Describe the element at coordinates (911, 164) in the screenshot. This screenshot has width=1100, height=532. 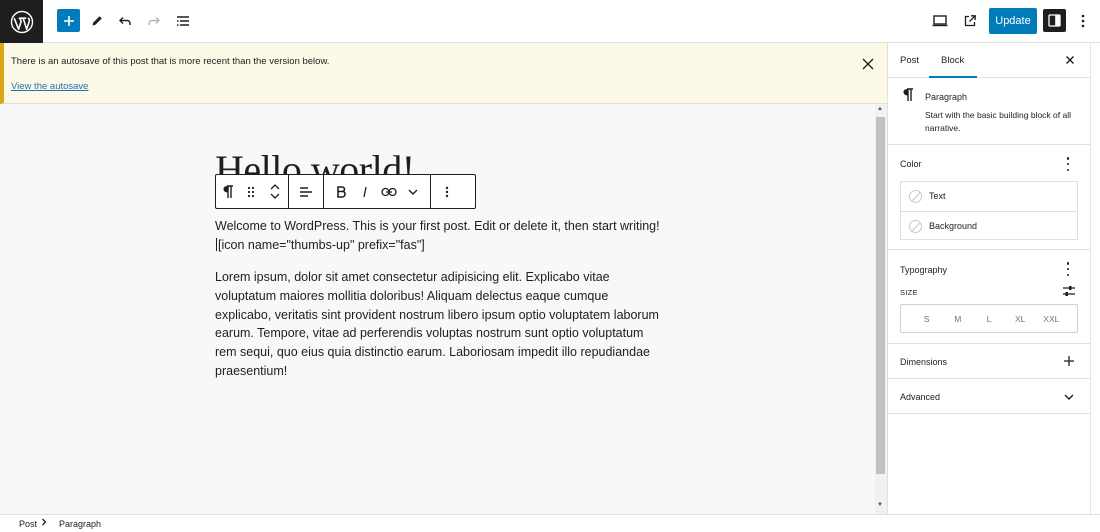
I see `color-panel-title: Color` at that location.